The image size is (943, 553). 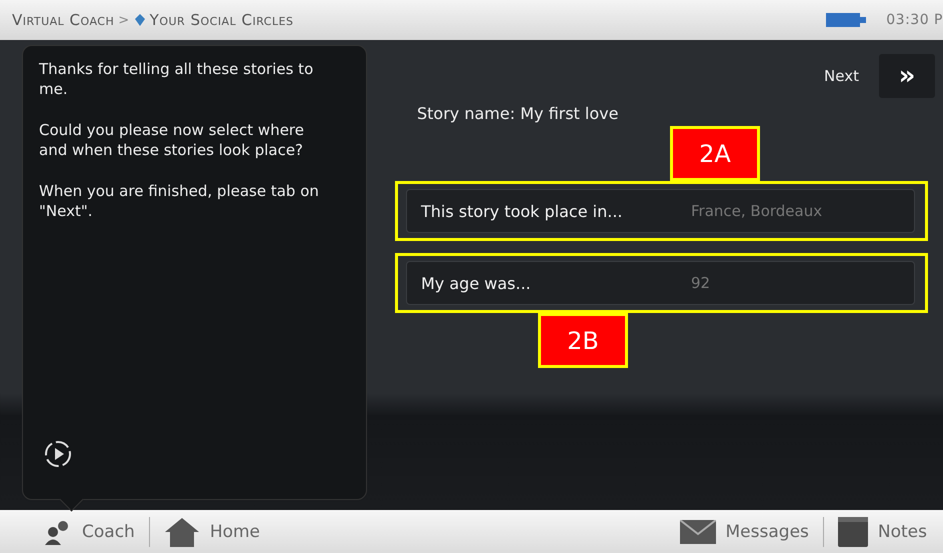 What do you see at coordinates (907, 76) in the screenshot?
I see `next-button: »` at bounding box center [907, 76].